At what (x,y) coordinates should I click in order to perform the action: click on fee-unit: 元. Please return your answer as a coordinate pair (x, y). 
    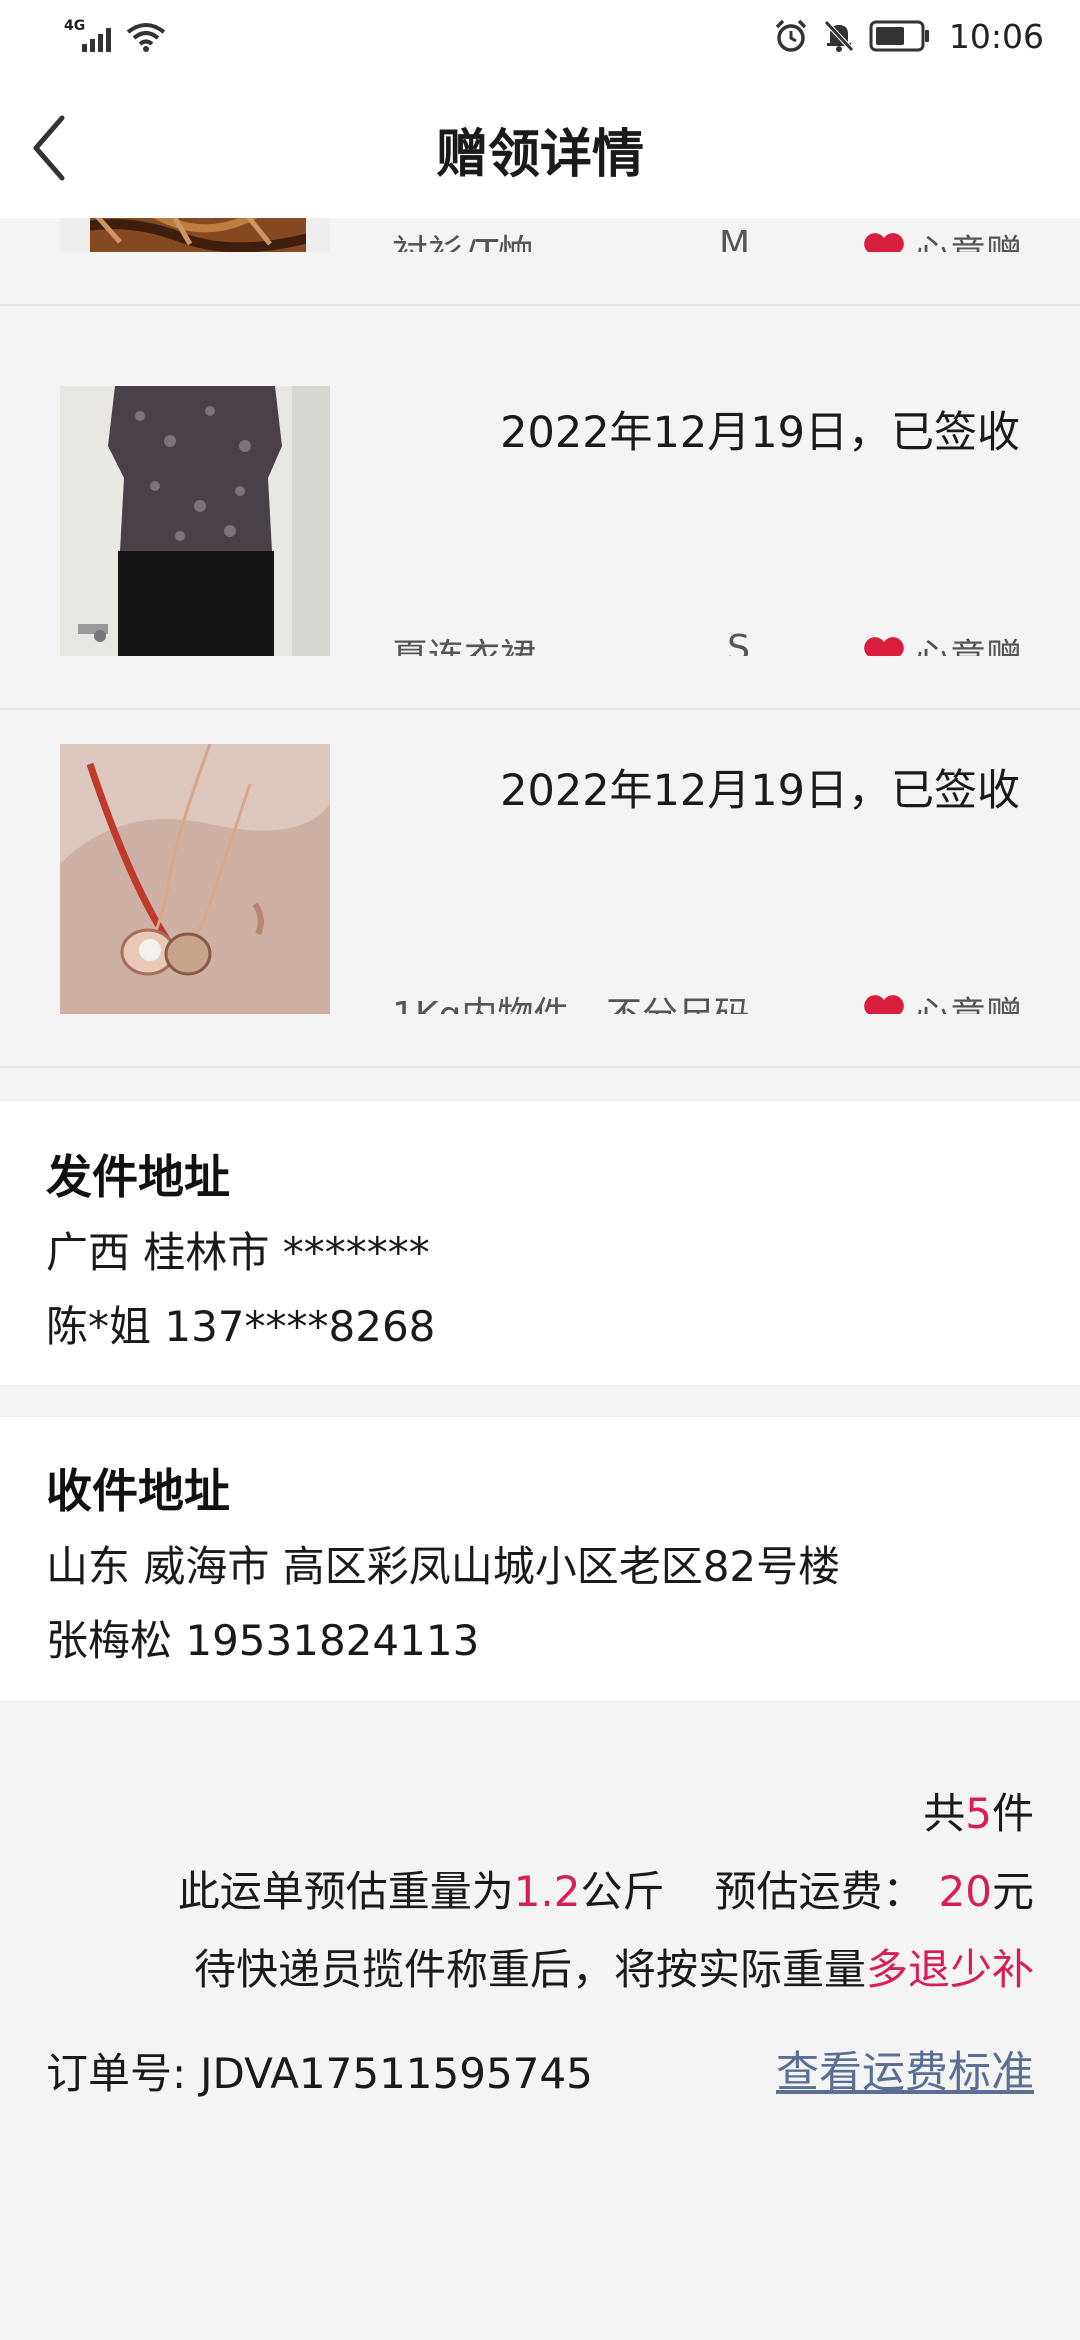
    Looking at the image, I should click on (1012, 1891).